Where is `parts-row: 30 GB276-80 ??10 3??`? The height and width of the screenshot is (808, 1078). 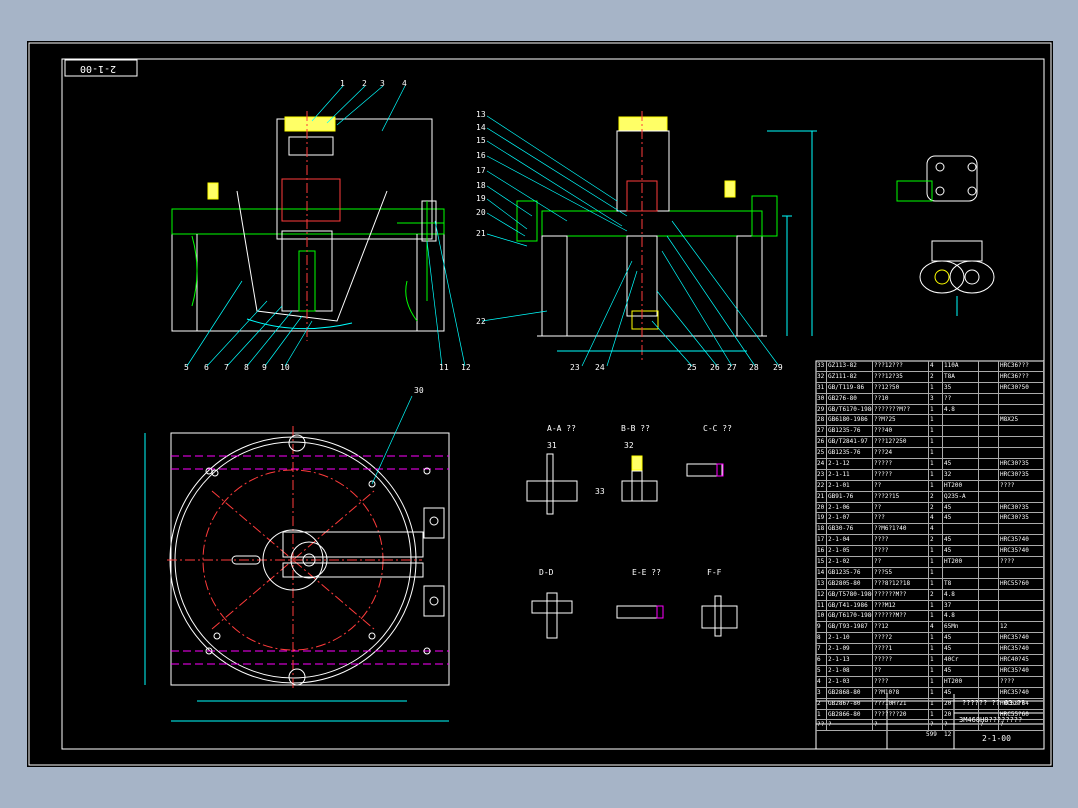 parts-row: 30 GB276-80 ??10 3?? is located at coordinates (930, 399).